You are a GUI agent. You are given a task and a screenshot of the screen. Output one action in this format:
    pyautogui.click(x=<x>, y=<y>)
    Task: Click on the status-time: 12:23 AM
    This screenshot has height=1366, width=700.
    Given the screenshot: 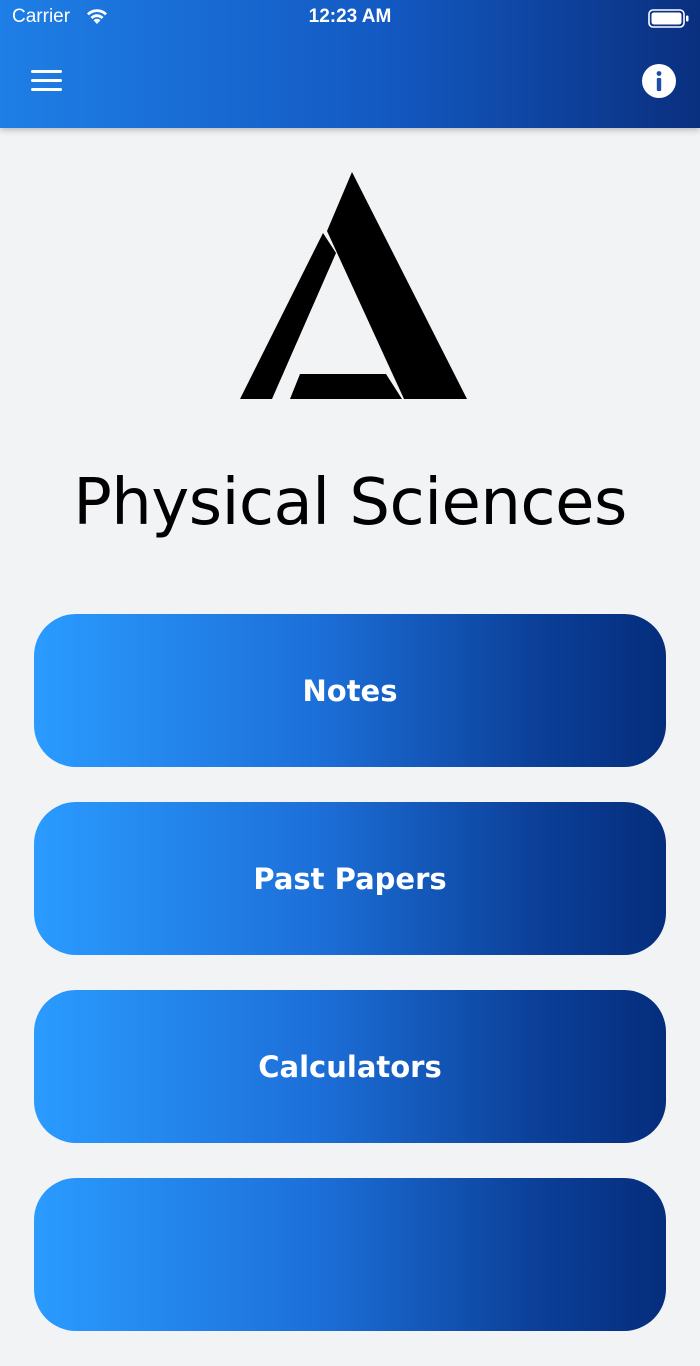 What is the action you would take?
    pyautogui.click(x=350, y=16)
    